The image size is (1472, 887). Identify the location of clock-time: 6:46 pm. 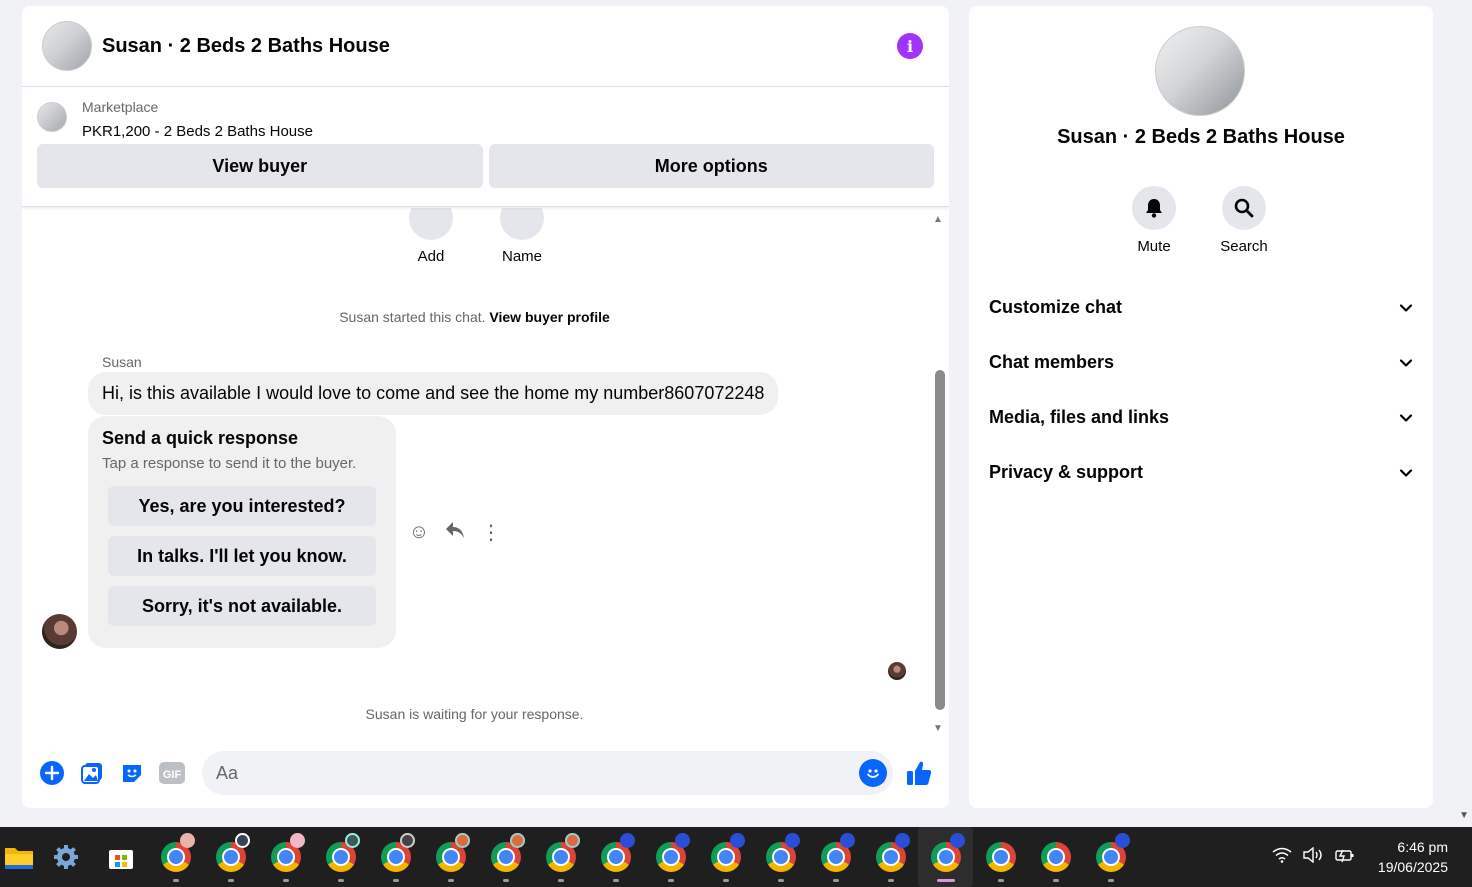
(1422, 847).